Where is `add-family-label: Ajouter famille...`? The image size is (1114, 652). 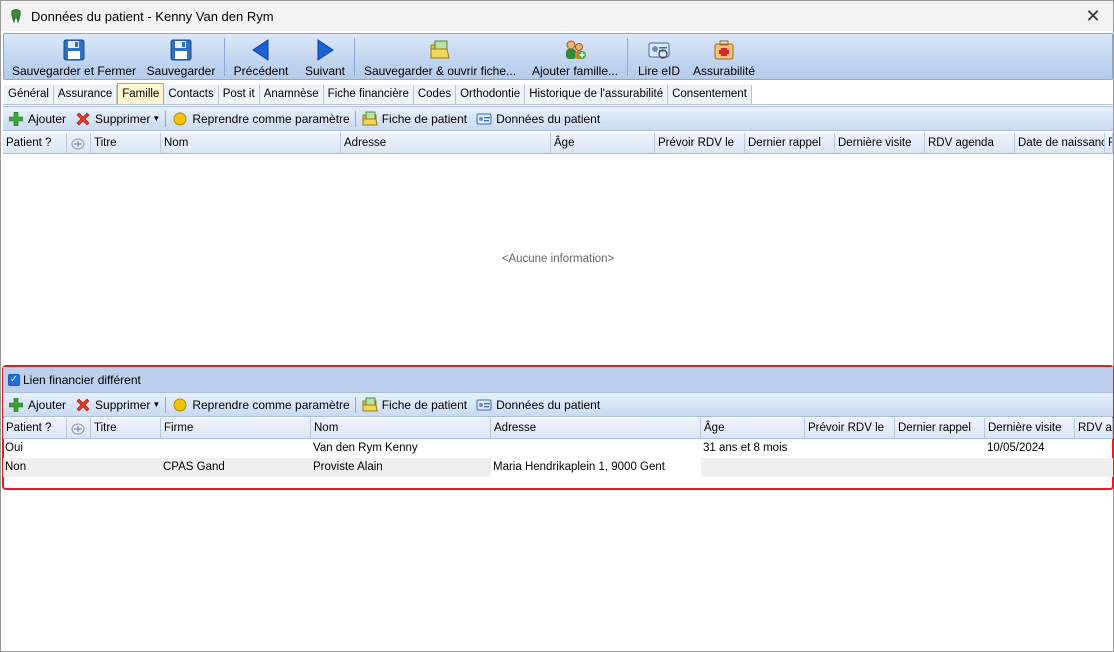 add-family-label: Ajouter famille... is located at coordinates (575, 71).